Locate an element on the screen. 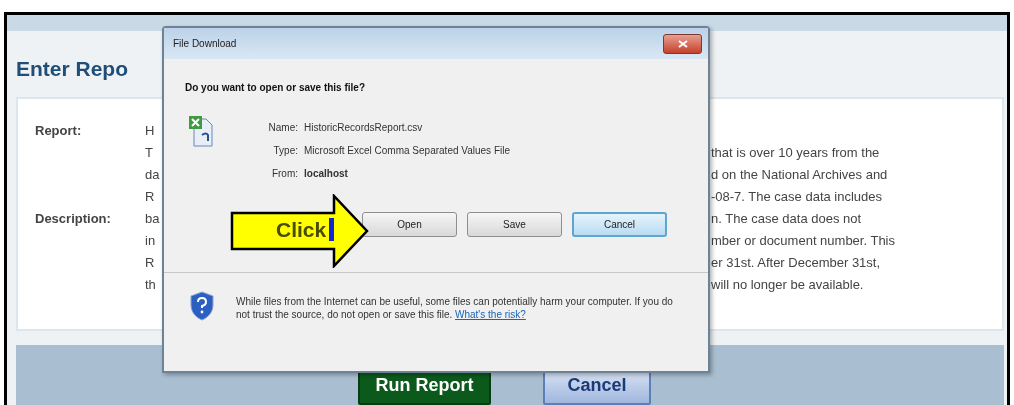 The width and height of the screenshot is (1014, 405). field-value: localhost is located at coordinates (326, 173).